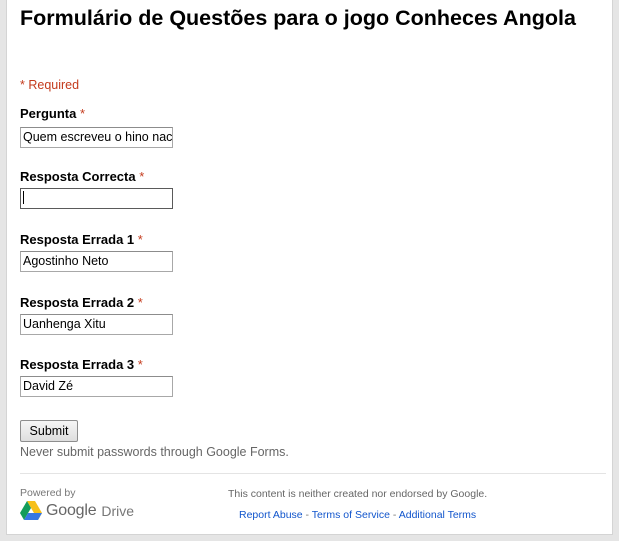  Describe the element at coordinates (23, 197) in the screenshot. I see `text-cursor` at that location.